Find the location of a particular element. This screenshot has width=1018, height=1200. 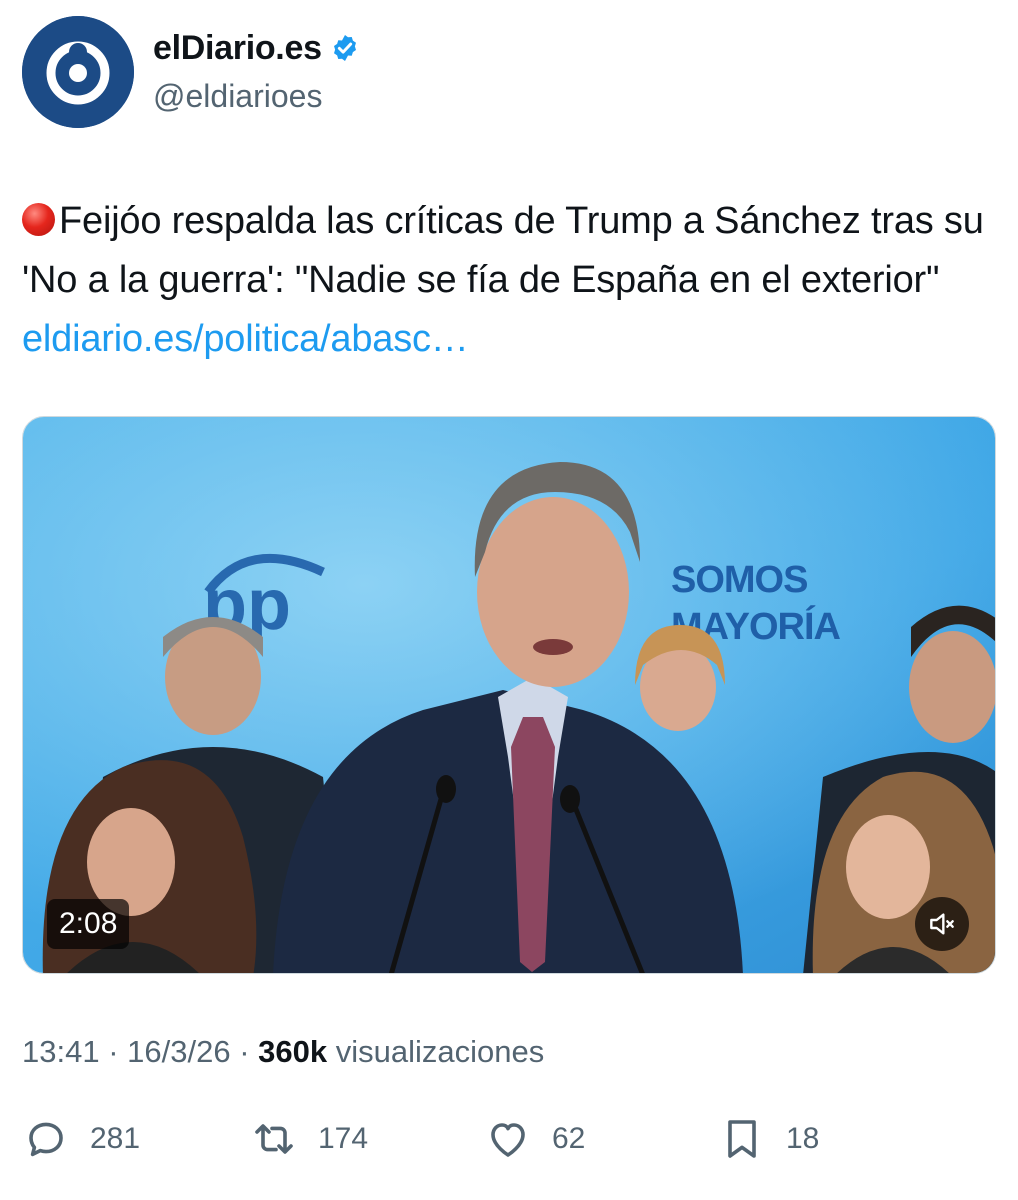

backdrop-slogan-line1: SOMOS is located at coordinates (739, 580).